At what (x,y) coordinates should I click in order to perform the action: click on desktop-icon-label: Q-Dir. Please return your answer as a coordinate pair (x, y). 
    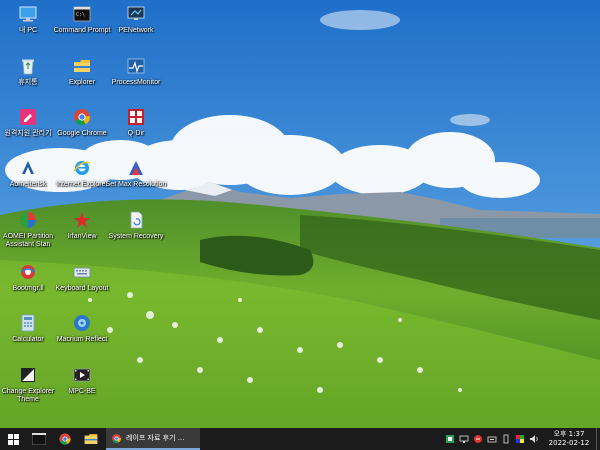
    Looking at the image, I should click on (136, 133).